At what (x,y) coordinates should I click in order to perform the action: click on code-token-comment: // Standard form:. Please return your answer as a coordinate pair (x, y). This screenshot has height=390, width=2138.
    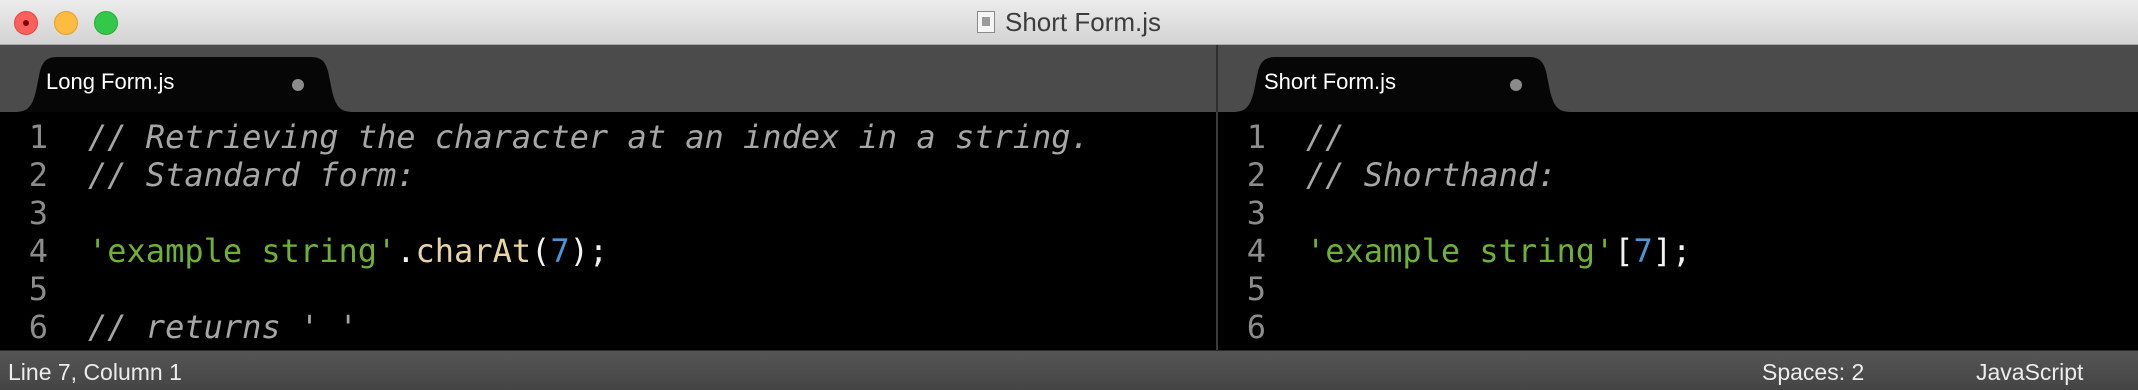
    Looking at the image, I should click on (252, 175).